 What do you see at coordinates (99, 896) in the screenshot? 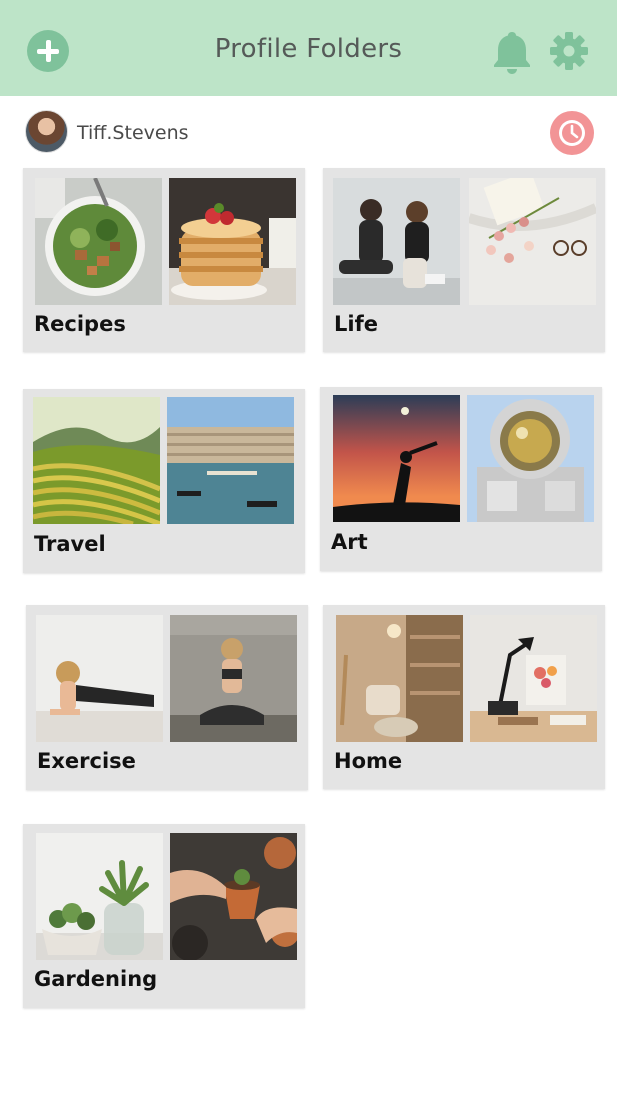
I see `succulents-photo` at bounding box center [99, 896].